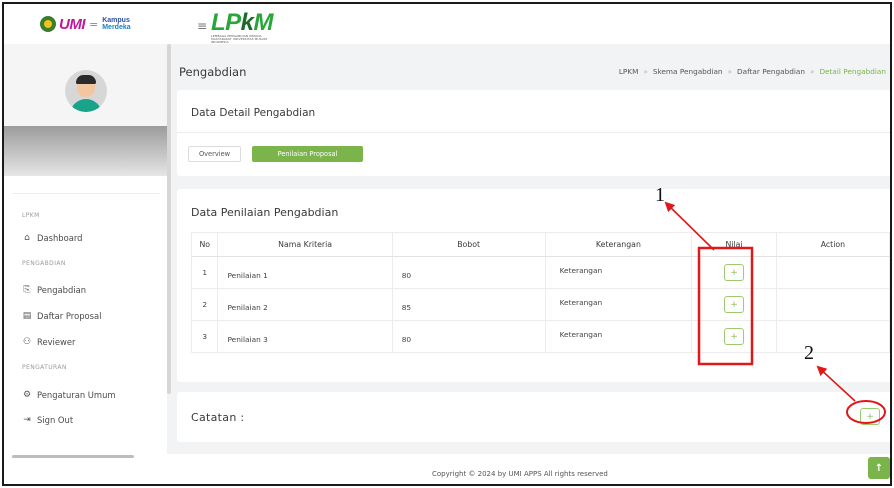 This screenshot has width=894, height=488. Describe the element at coordinates (27, 289) in the screenshot. I see `clipboard-icon: ⎘` at that location.